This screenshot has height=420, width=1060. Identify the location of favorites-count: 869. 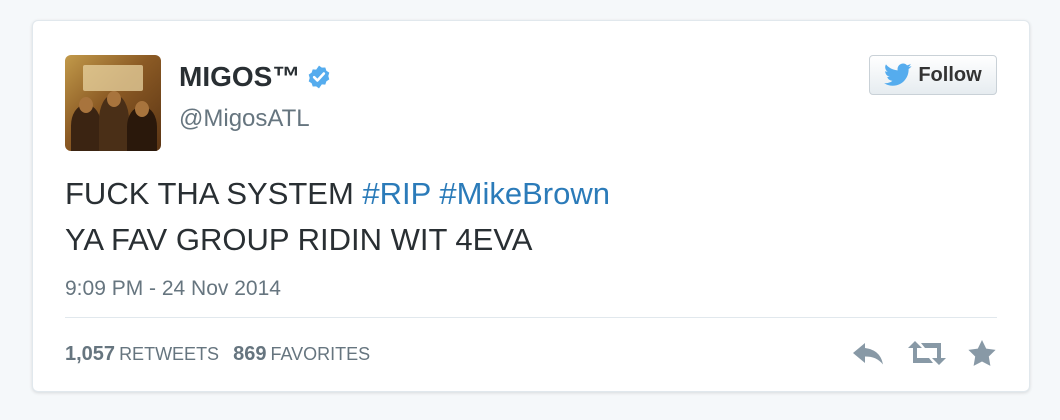
(249, 354).